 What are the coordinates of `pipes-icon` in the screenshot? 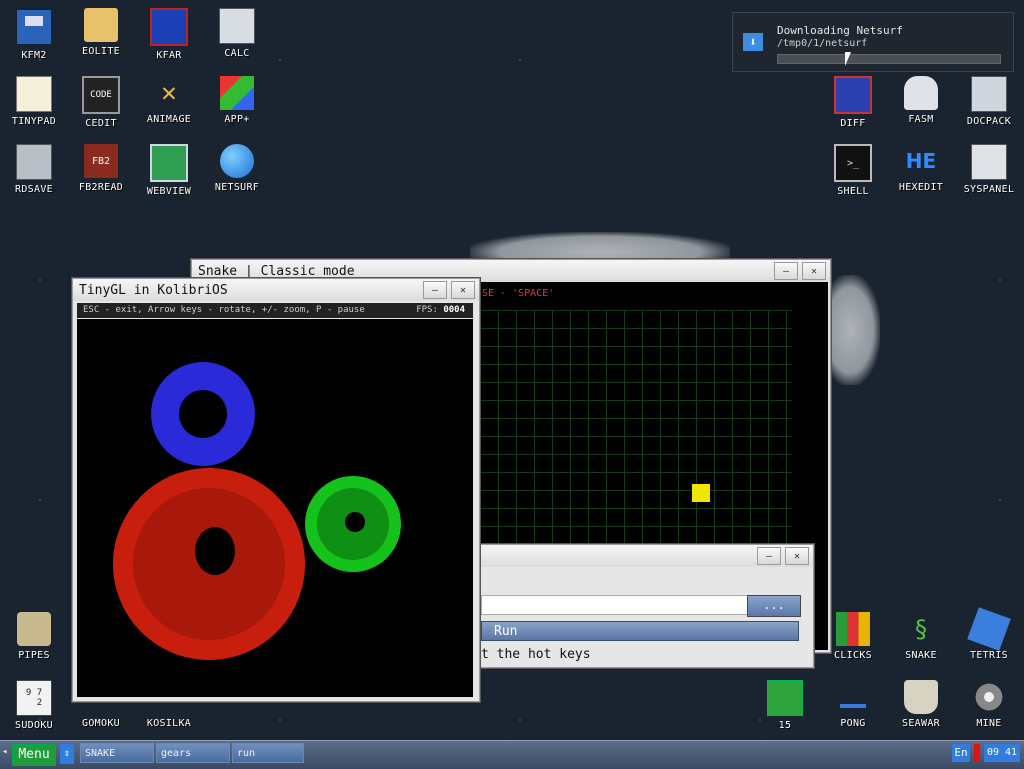 It's located at (34, 629).